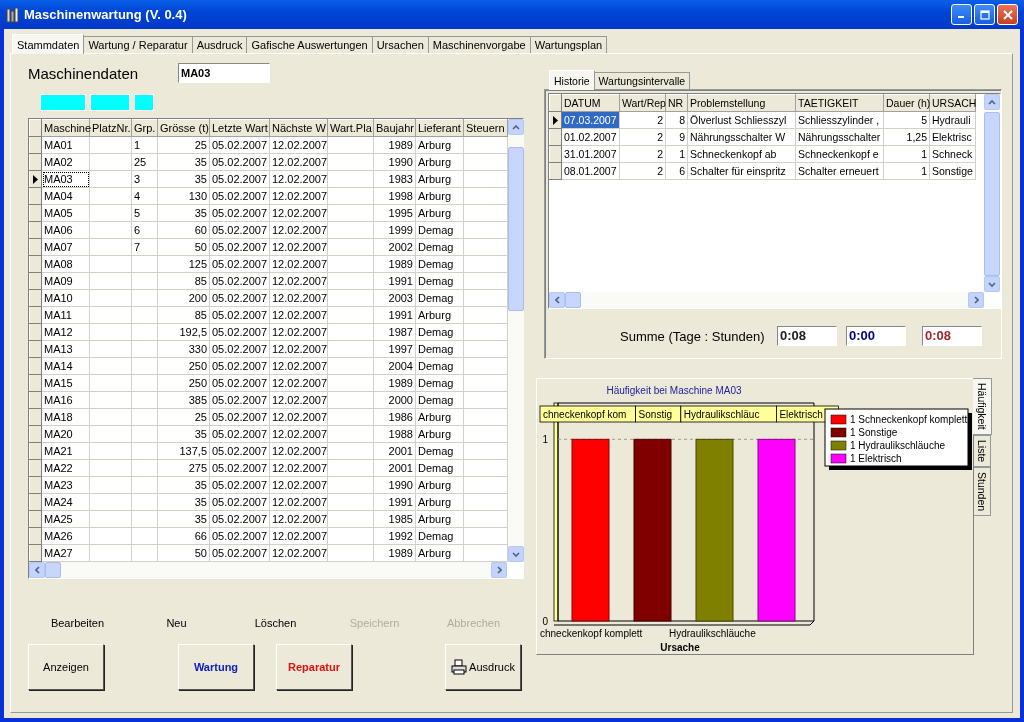 Image resolution: width=1024 pixels, height=722 pixels. Describe the element at coordinates (65, 366) in the screenshot. I see `table-cell: MA14` at that location.